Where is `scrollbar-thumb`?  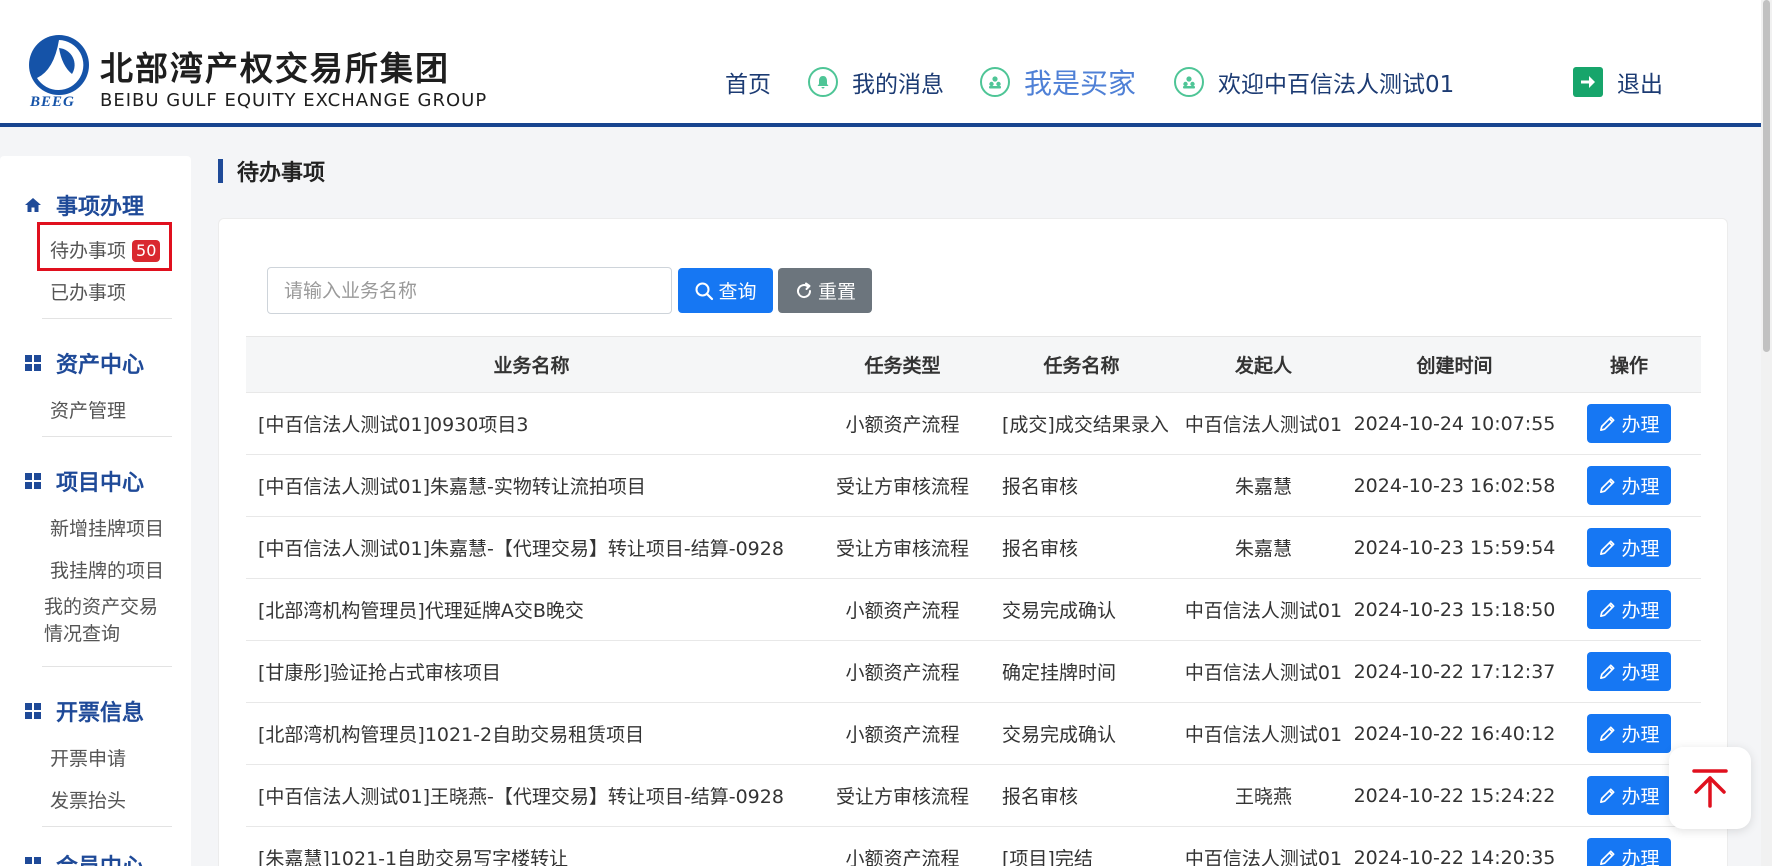
scrollbar-thumb is located at coordinates (1766, 176).